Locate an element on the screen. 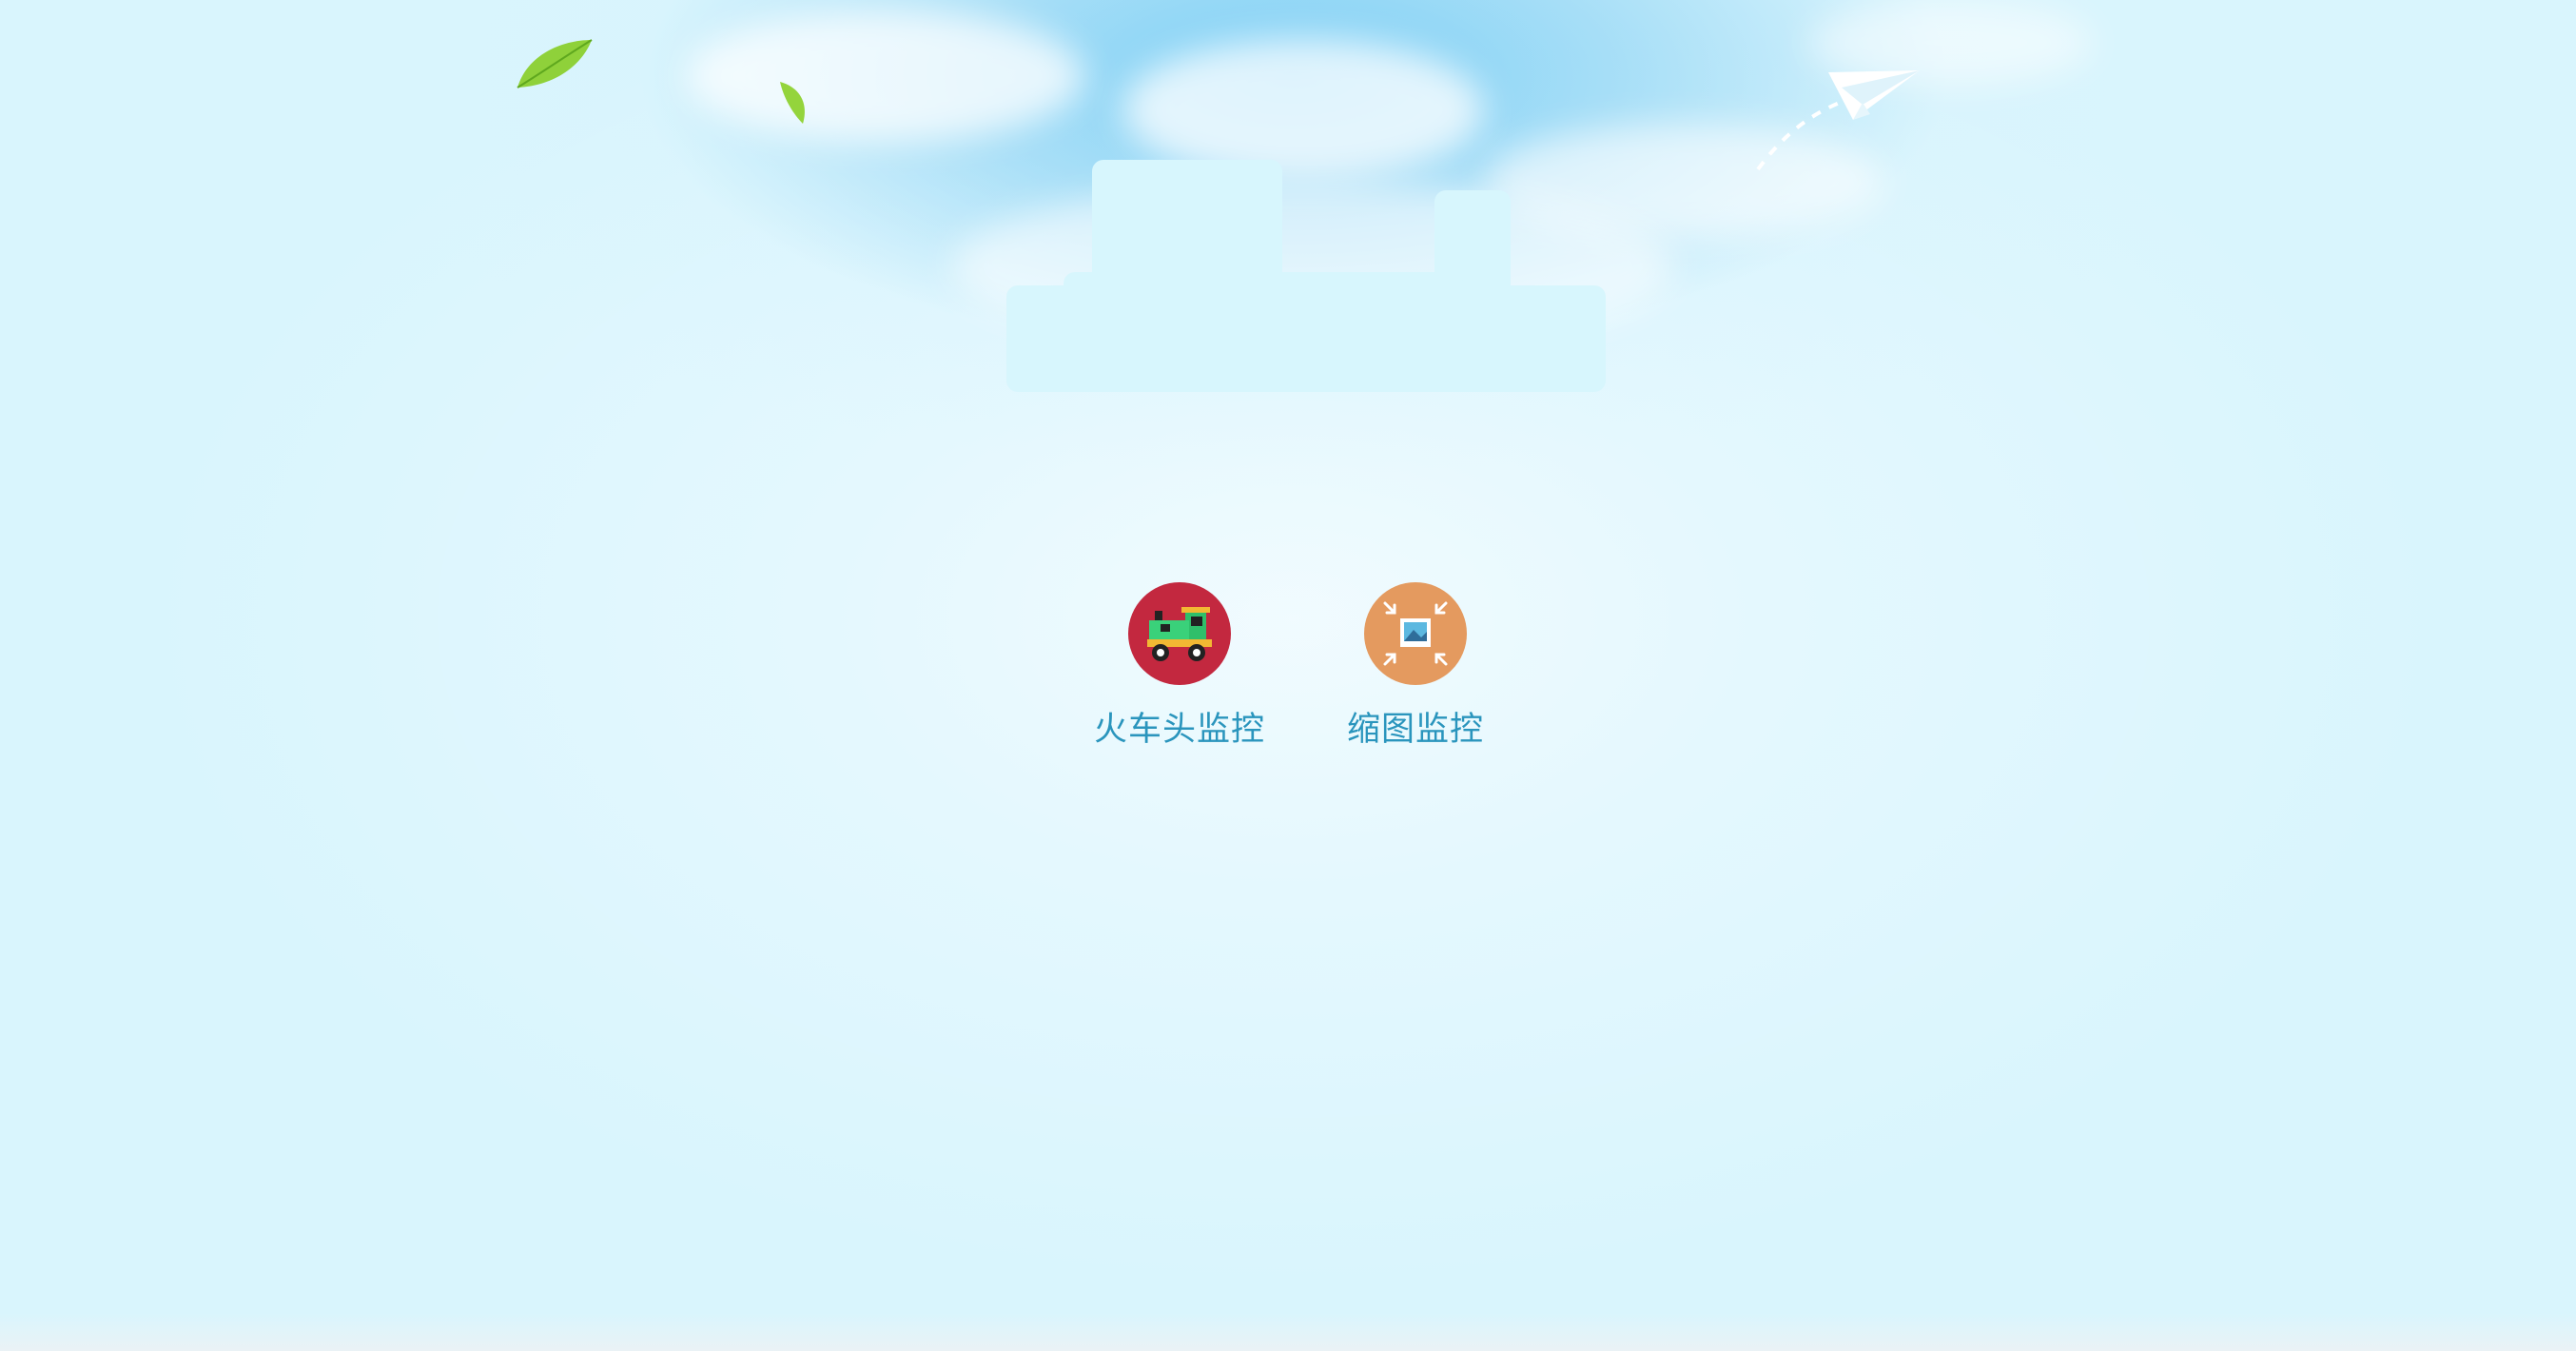 This screenshot has height=1351, width=2576. paper-plane-icon is located at coordinates (1838, 120).